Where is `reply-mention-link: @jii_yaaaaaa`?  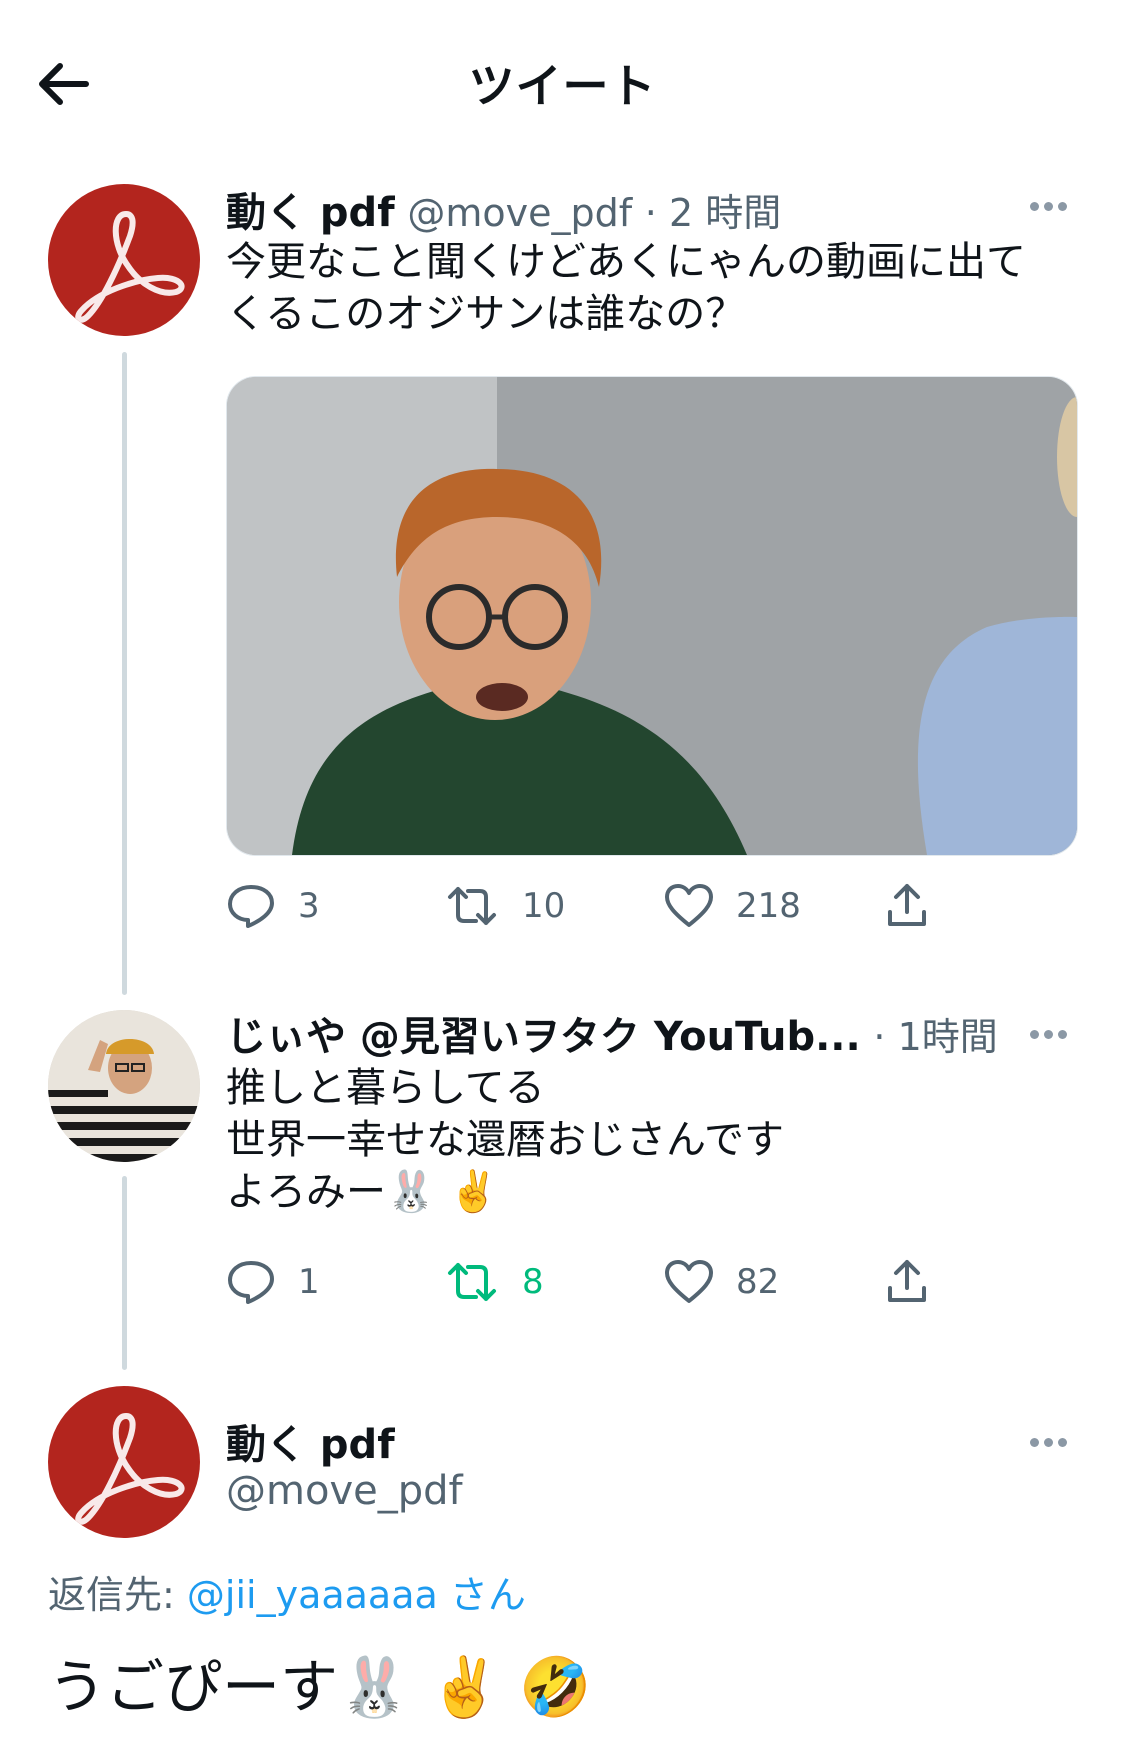
reply-mention-link: @jii_yaaaaaa is located at coordinates (312, 1595).